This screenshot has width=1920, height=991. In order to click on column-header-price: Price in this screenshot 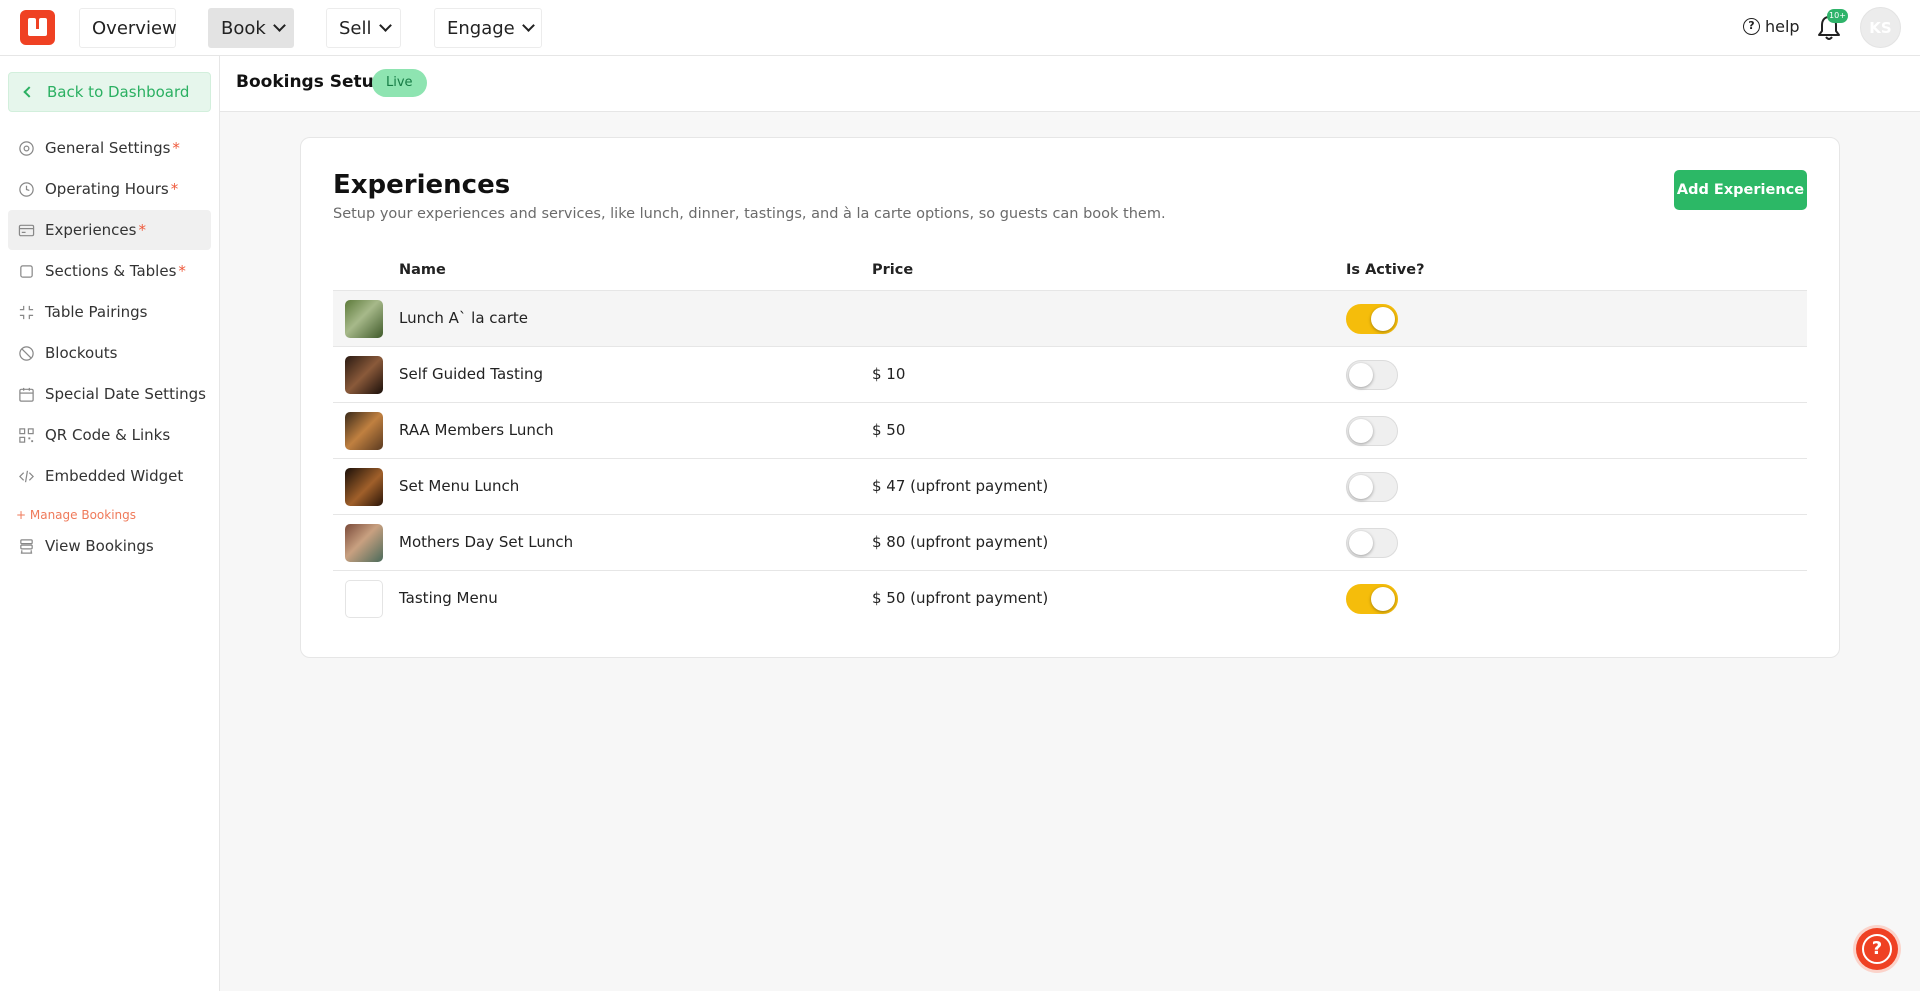, I will do `click(893, 270)`.